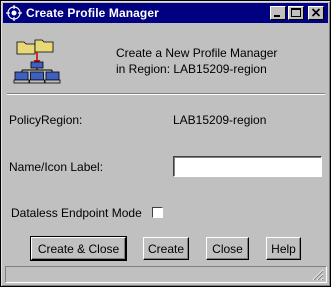 The height and width of the screenshot is (287, 331). What do you see at coordinates (227, 248) in the screenshot?
I see `close-button: Close` at bounding box center [227, 248].